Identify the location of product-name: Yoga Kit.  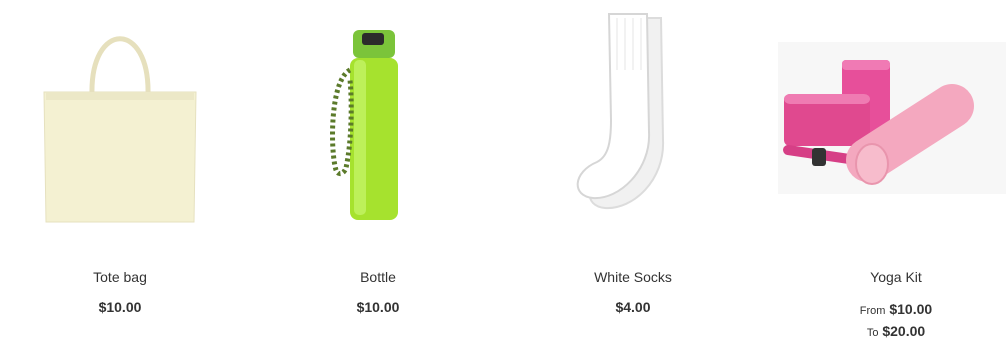
(891, 277).